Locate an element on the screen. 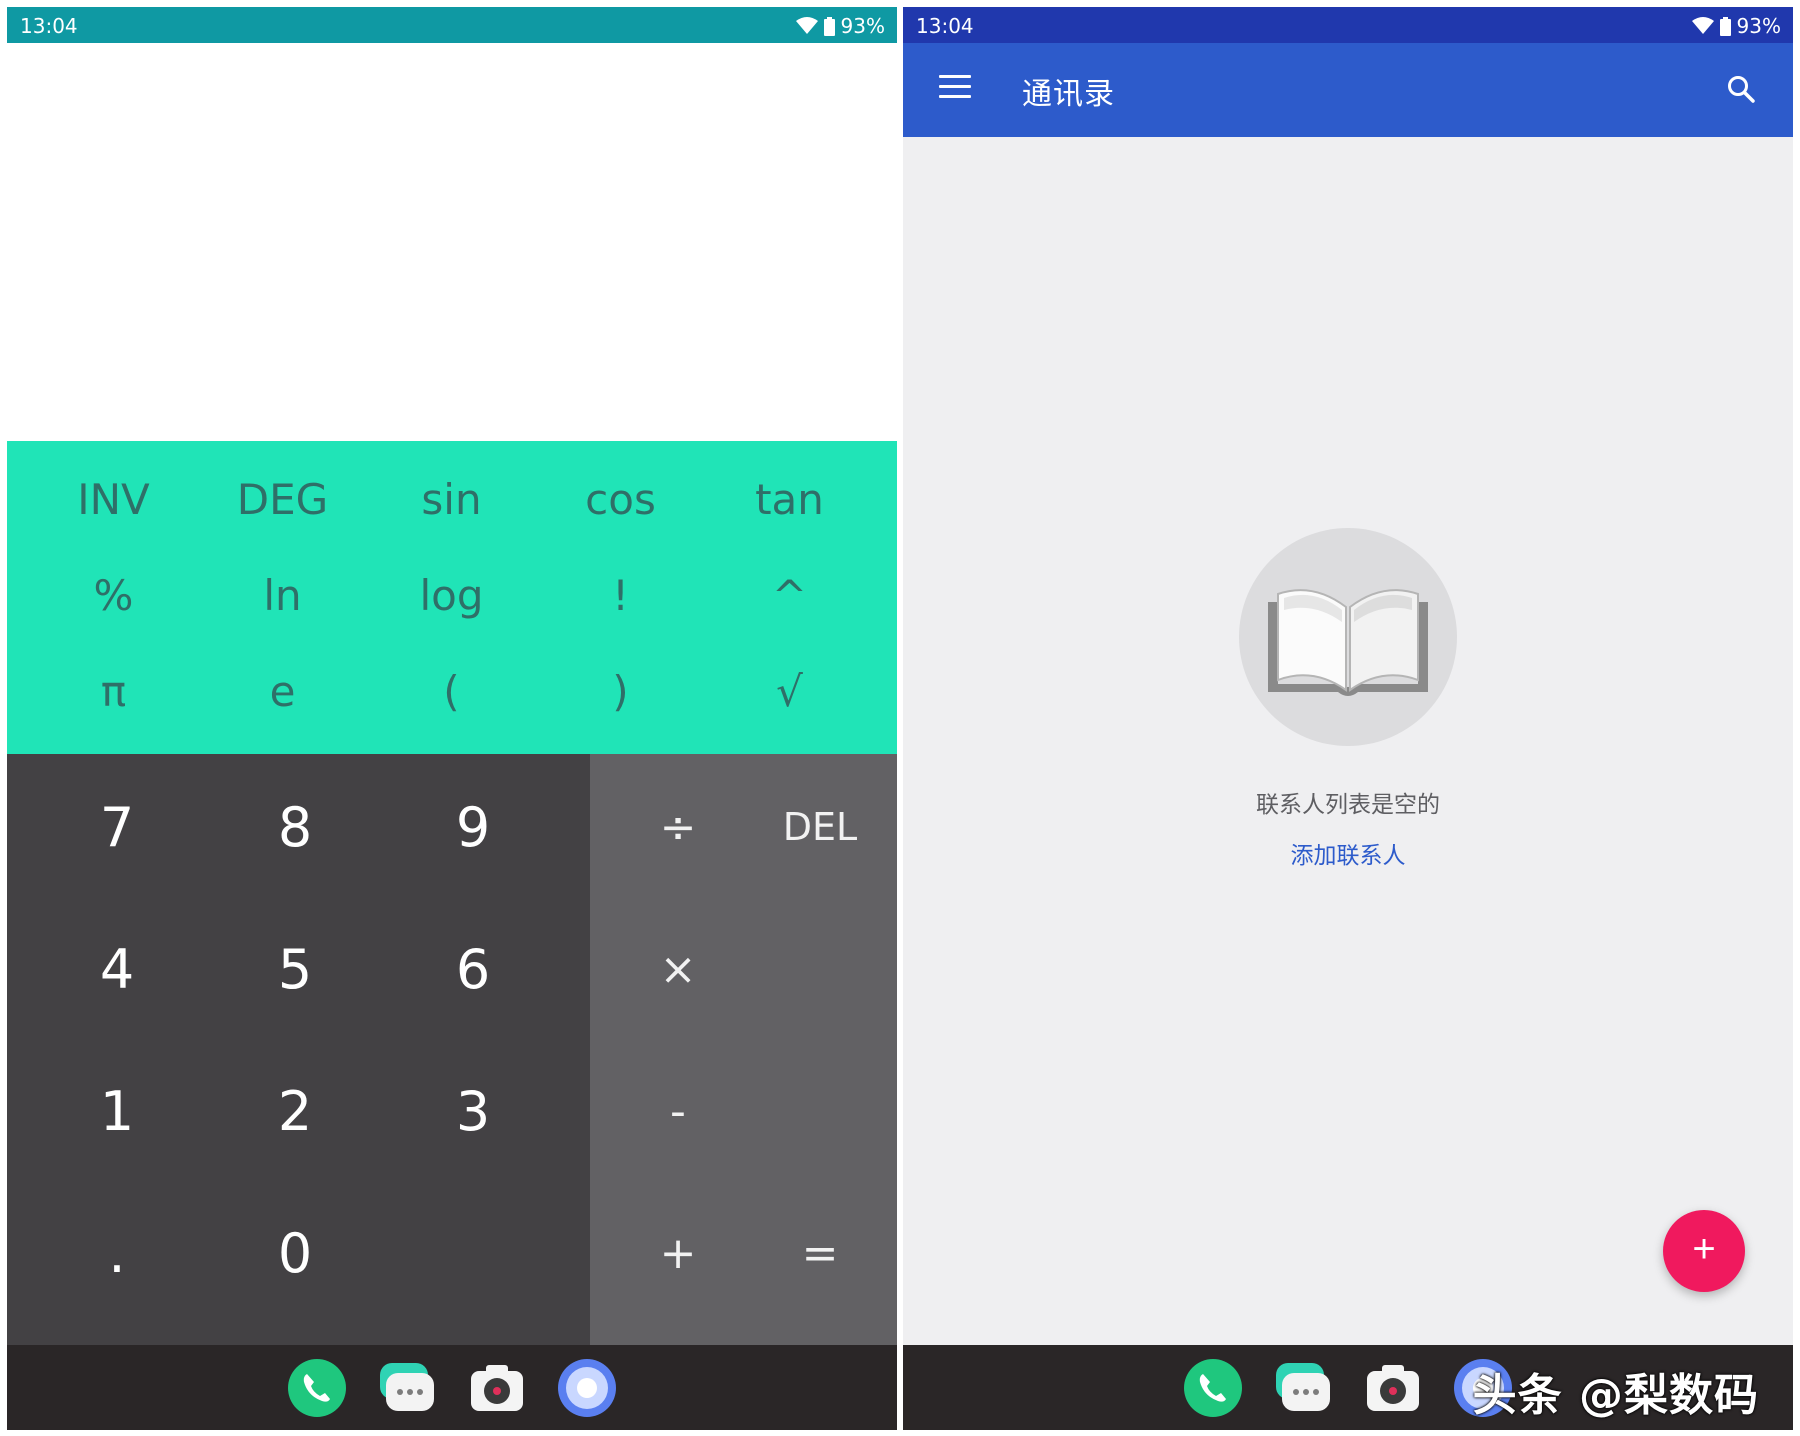 The image size is (1800, 1436). digit-3-key: 3 is located at coordinates (473, 1111).